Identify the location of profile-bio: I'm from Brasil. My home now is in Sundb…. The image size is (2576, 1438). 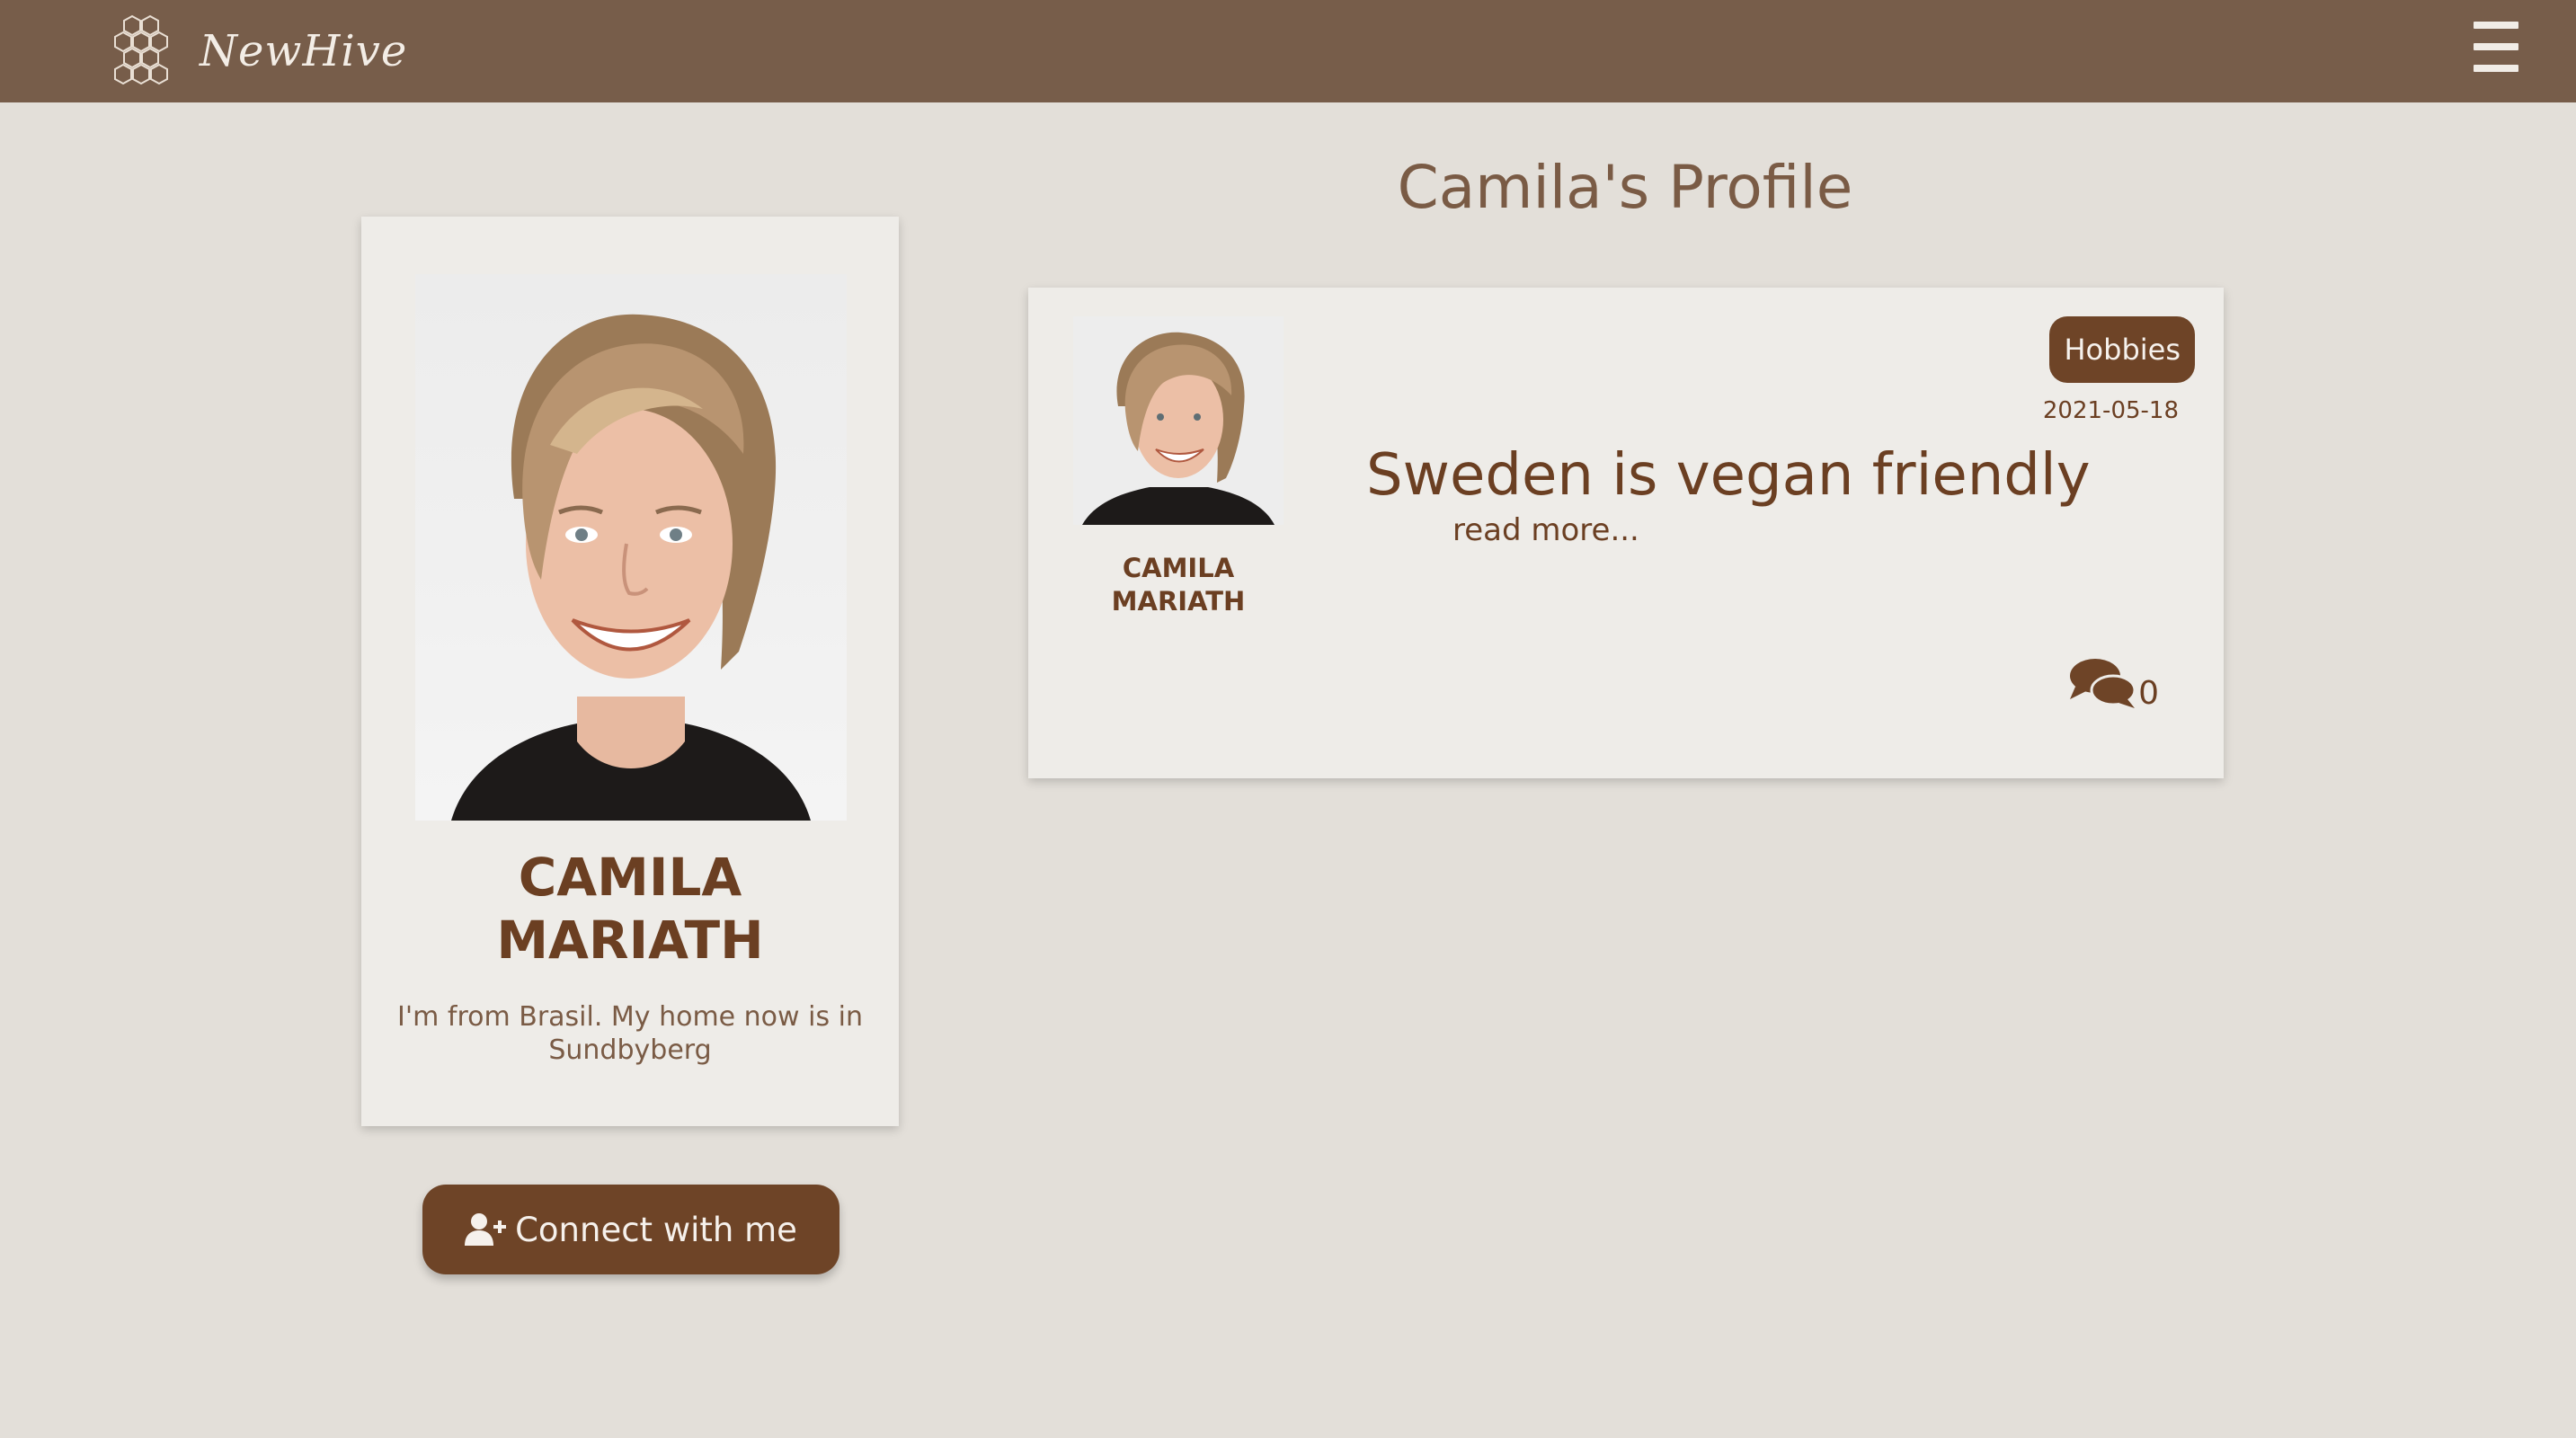
(630, 1033).